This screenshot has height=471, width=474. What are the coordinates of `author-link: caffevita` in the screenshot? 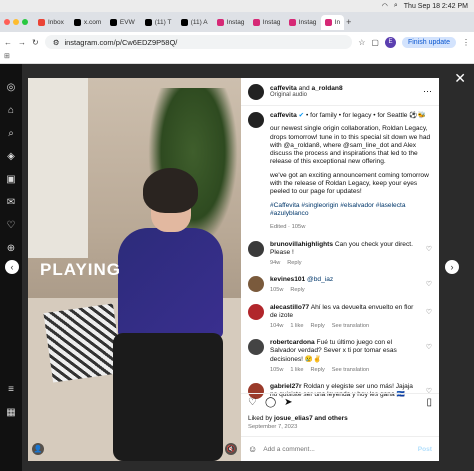 It's located at (283, 88).